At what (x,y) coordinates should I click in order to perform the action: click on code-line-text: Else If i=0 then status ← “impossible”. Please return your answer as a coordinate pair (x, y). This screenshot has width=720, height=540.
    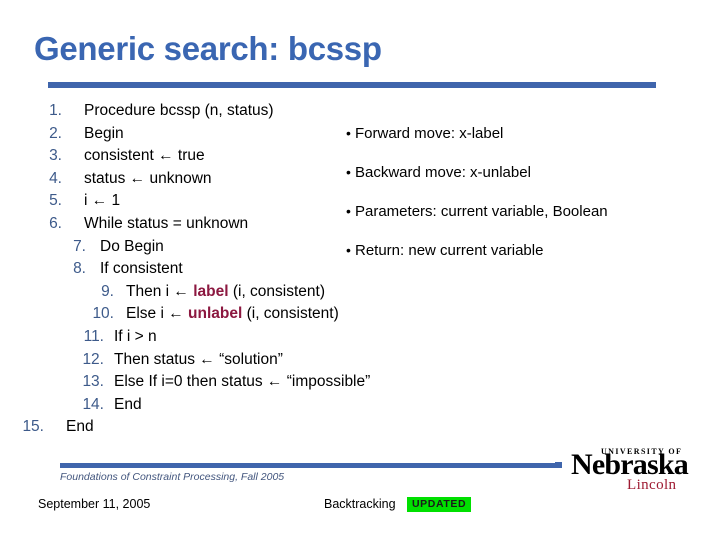
    Looking at the image, I should click on (242, 382).